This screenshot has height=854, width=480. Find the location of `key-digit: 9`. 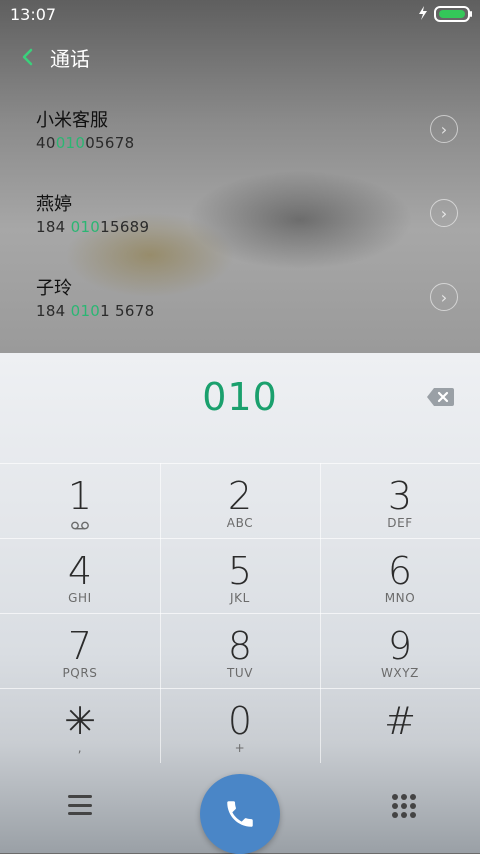

key-digit: 9 is located at coordinates (400, 646).